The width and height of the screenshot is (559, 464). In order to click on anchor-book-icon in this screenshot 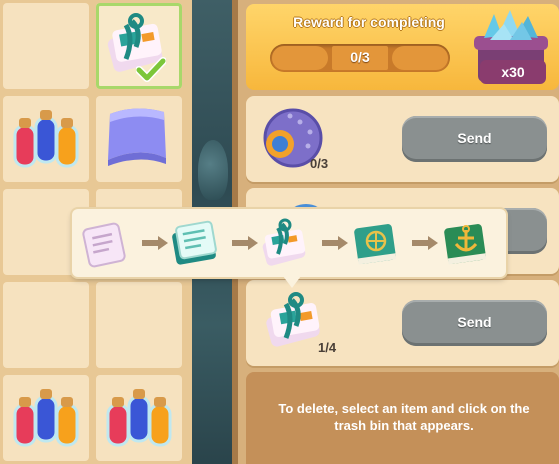, I will do `click(465, 244)`.